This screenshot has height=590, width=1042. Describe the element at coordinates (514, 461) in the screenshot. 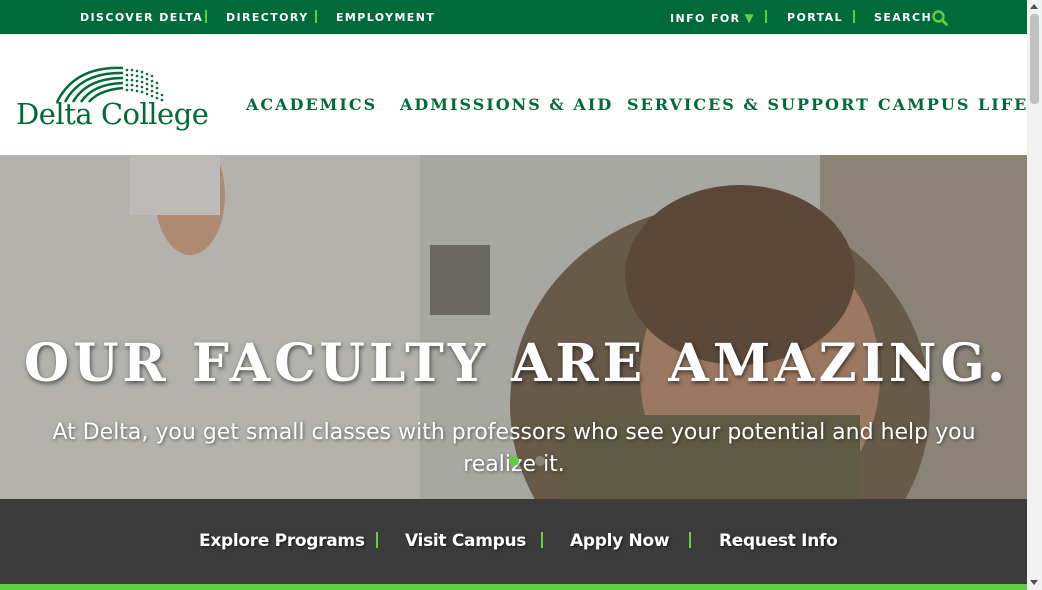

I see `slide-dot-active` at that location.